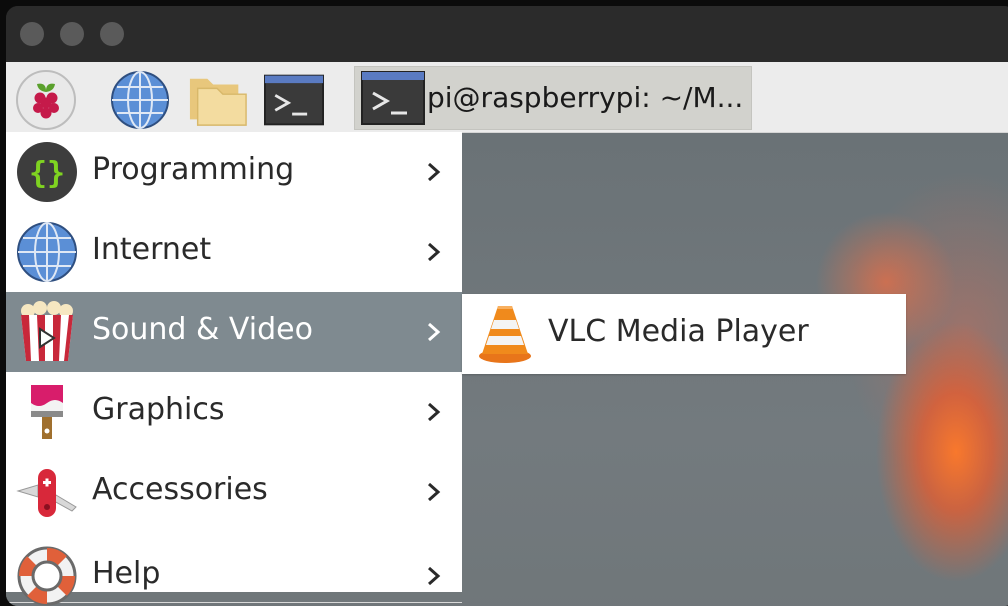  I want to click on menu-item-internet: Internet, so click(234, 252).